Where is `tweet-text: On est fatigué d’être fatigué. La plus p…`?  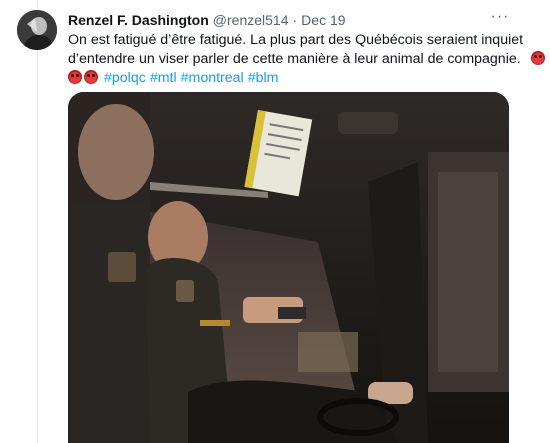
tweet-text: On est fatigué d’être fatigué. La plus p… is located at coordinates (306, 59).